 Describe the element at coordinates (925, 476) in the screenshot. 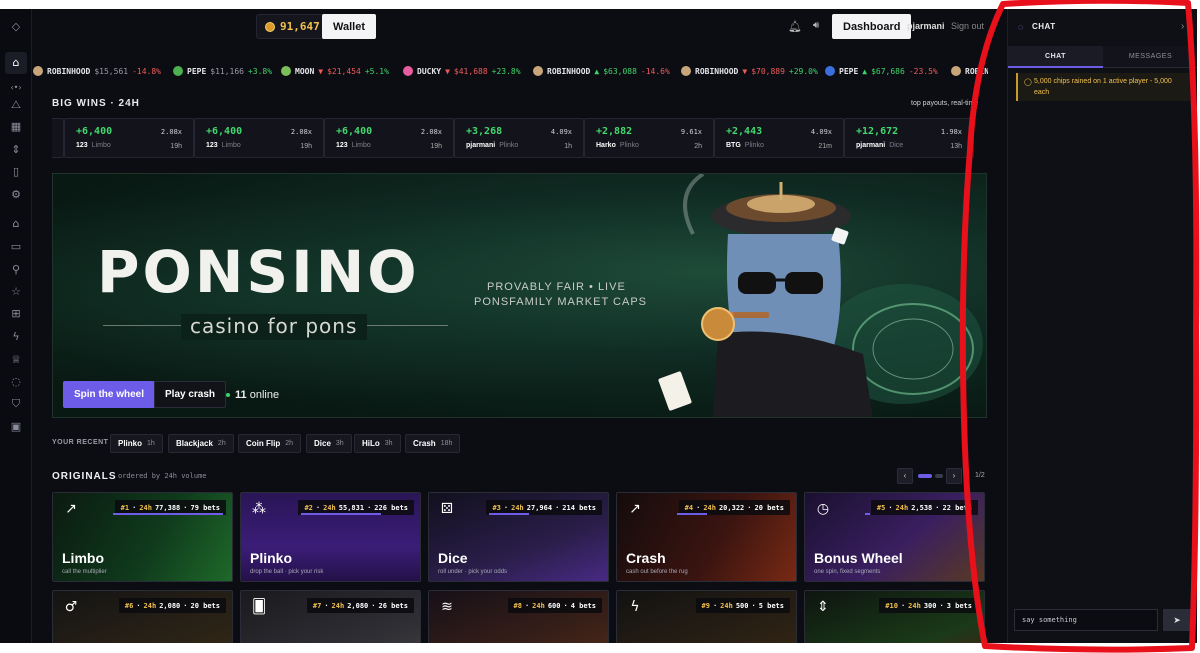

I see `page-dot-active` at that location.